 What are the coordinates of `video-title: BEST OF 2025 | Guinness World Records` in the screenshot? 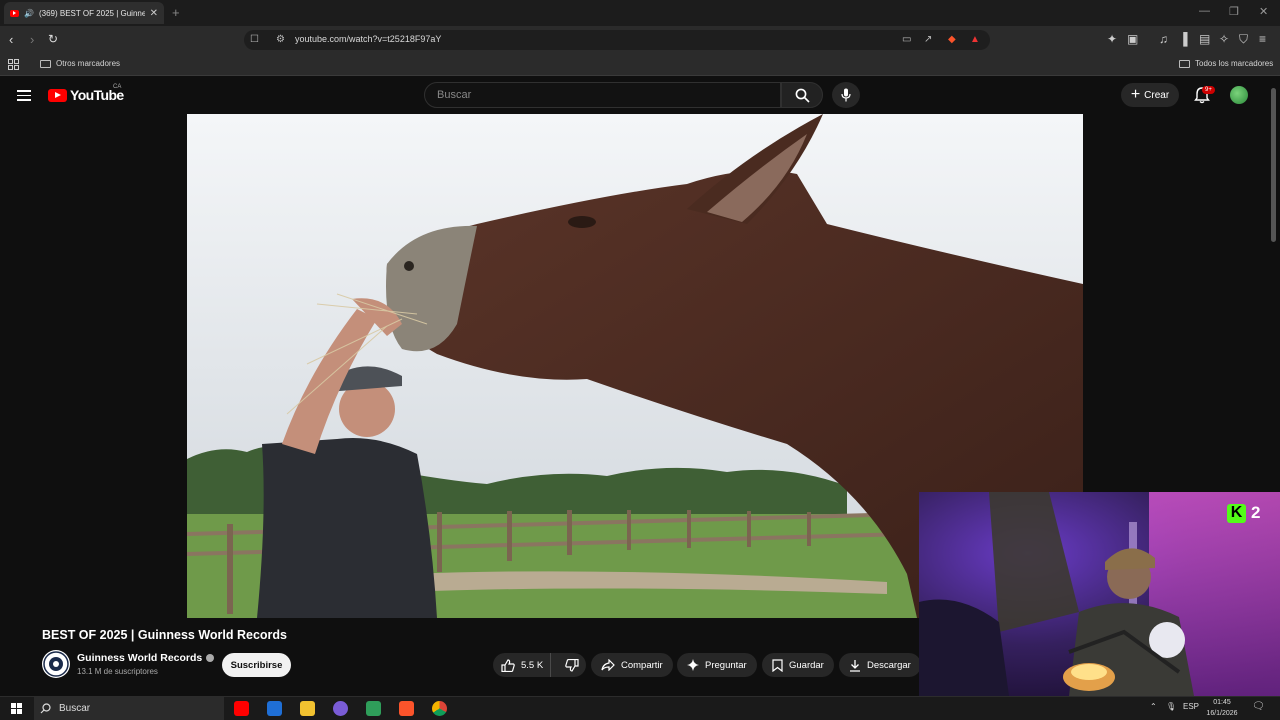 It's located at (164, 635).